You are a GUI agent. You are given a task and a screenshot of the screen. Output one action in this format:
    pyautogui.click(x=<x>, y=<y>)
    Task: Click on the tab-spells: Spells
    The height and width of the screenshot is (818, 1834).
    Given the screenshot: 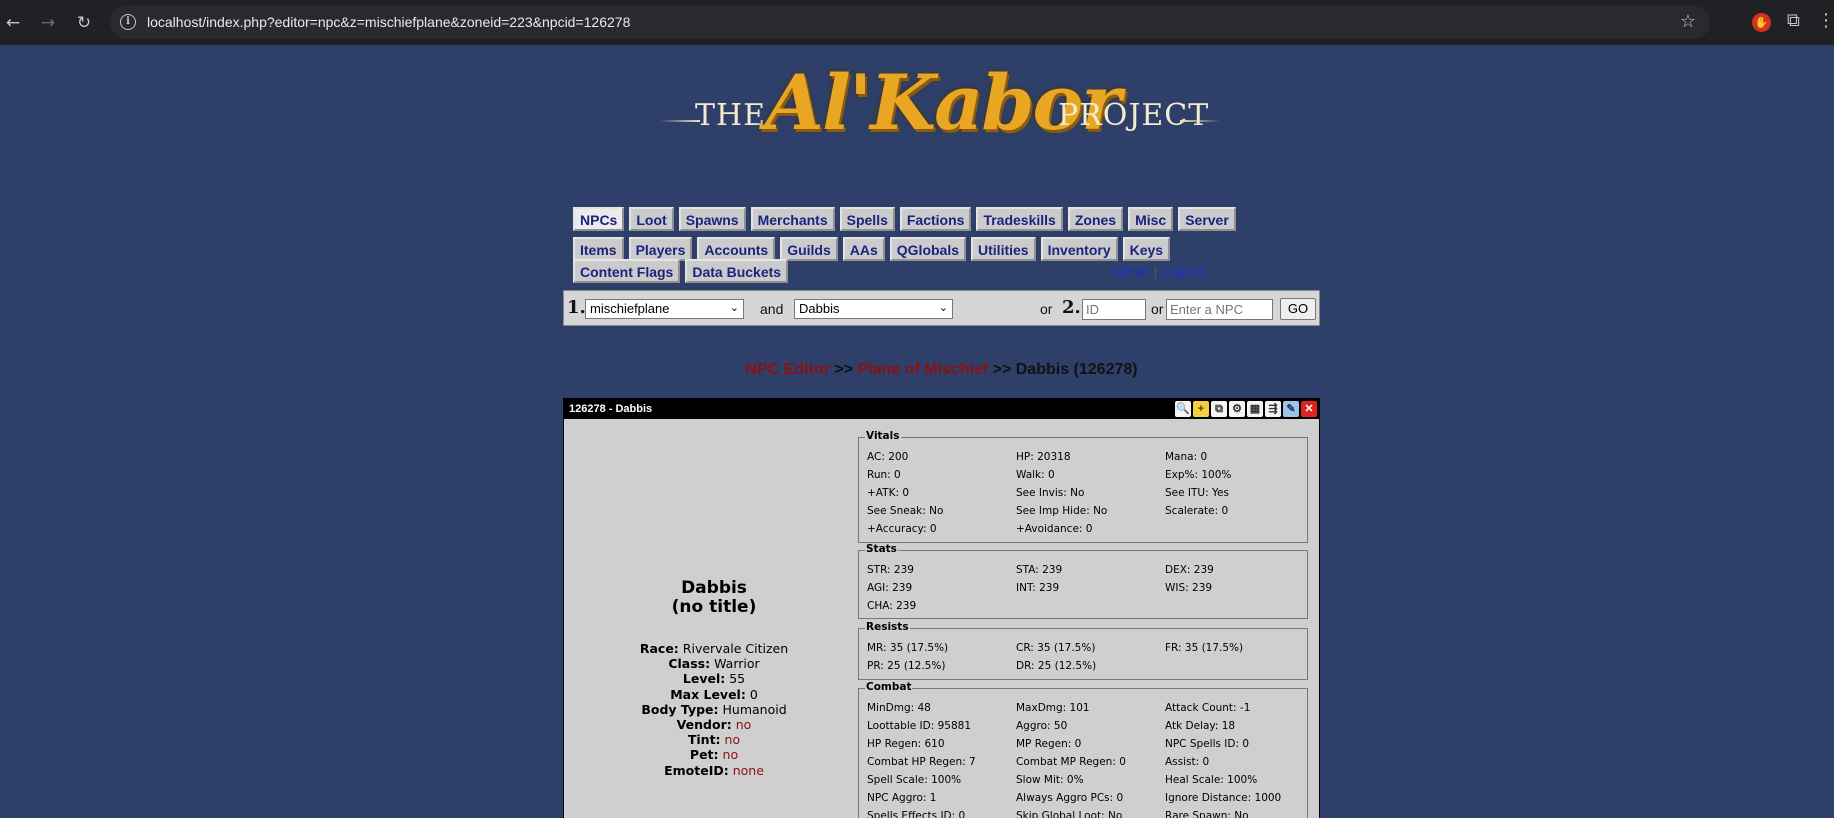 What is the action you would take?
    pyautogui.click(x=867, y=219)
    